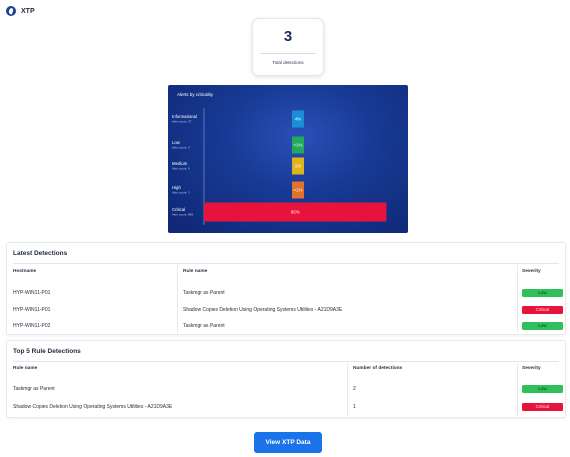 This screenshot has height=457, width=570. I want to click on table-row: HYP-WIN11-P01 Taskmgr as Parent Low, so click(286, 293).